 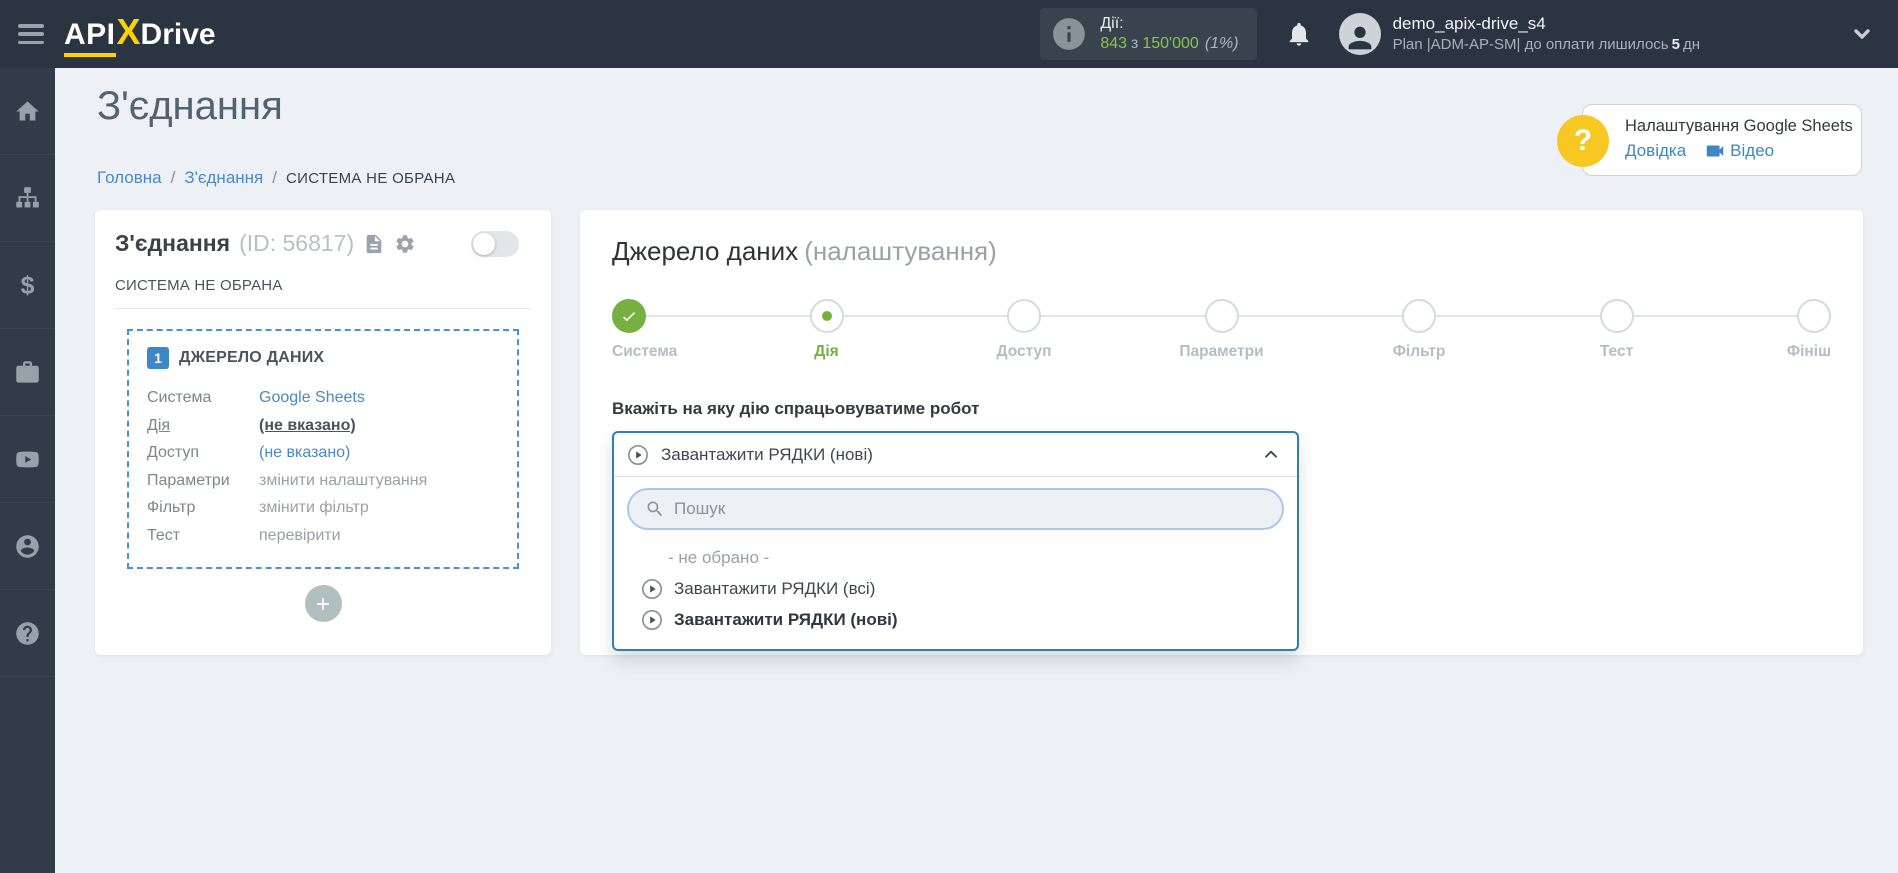 I want to click on step-parameters: Параметри, so click(x=1221, y=329).